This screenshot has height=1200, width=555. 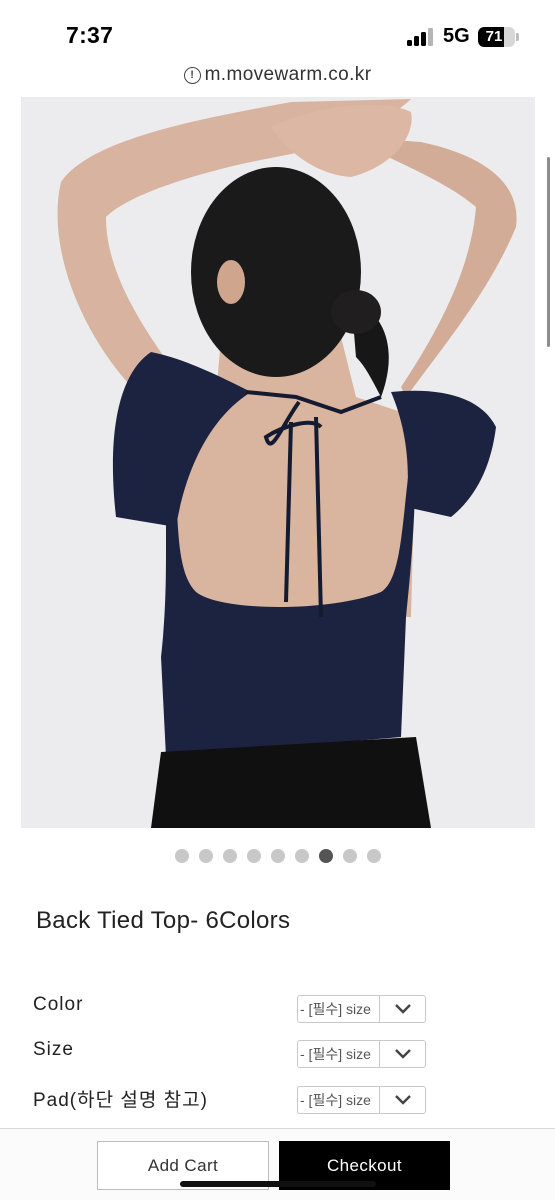 What do you see at coordinates (120, 1100) in the screenshot?
I see `option-label-pad: Pad(하단 설명 참고)` at bounding box center [120, 1100].